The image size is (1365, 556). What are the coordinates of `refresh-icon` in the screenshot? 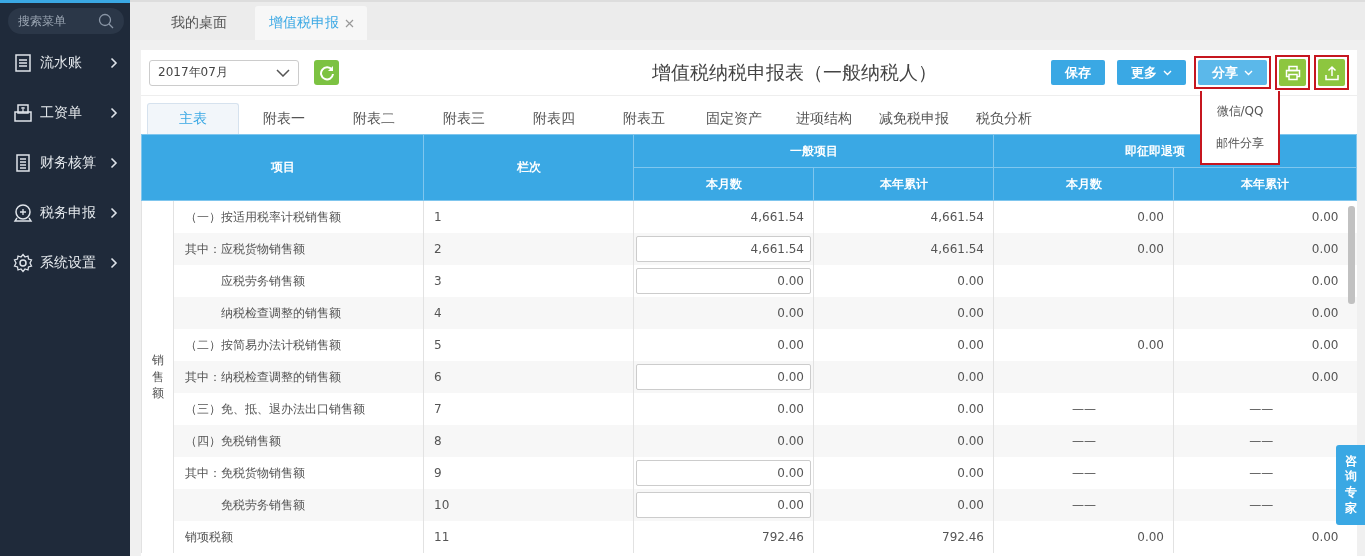 It's located at (326, 72).